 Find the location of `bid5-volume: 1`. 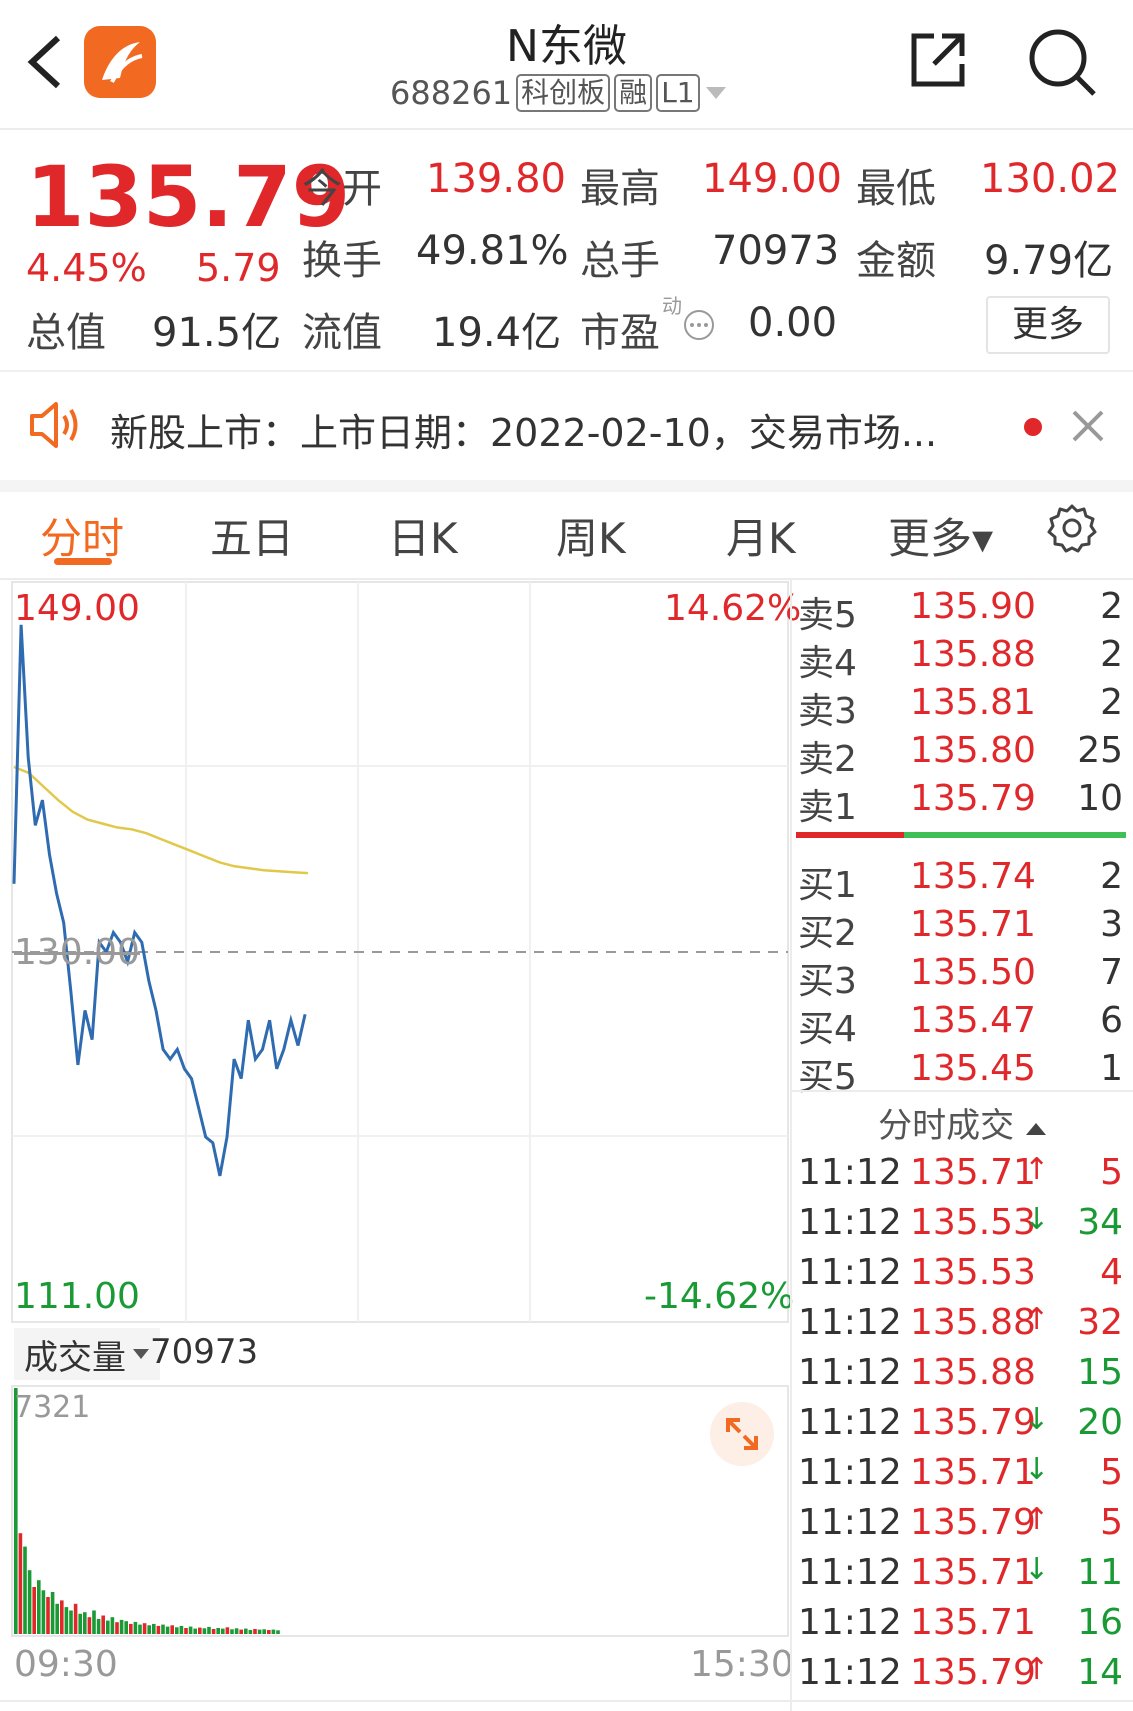

bid5-volume: 1 is located at coordinates (1111, 1068).